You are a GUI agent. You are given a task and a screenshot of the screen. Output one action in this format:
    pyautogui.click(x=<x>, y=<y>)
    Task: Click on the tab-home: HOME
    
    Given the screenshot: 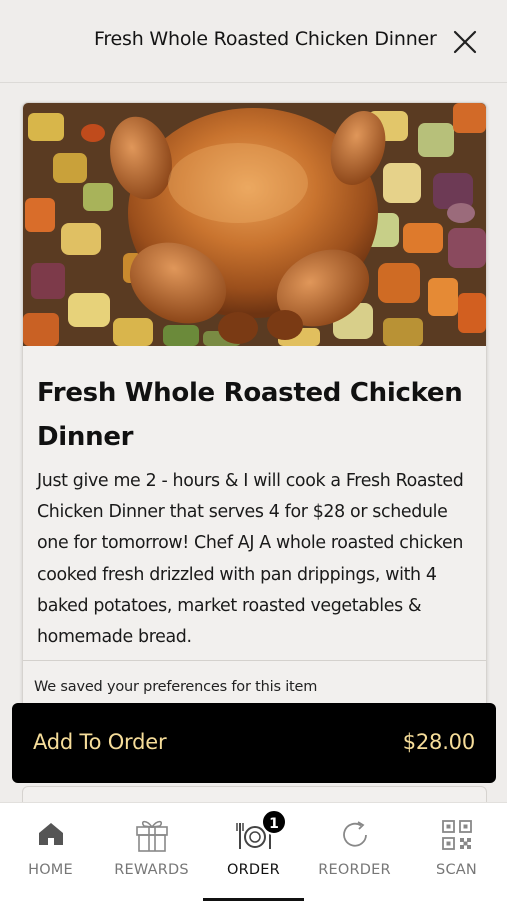 What is the action you would take?
    pyautogui.click(x=50, y=852)
    